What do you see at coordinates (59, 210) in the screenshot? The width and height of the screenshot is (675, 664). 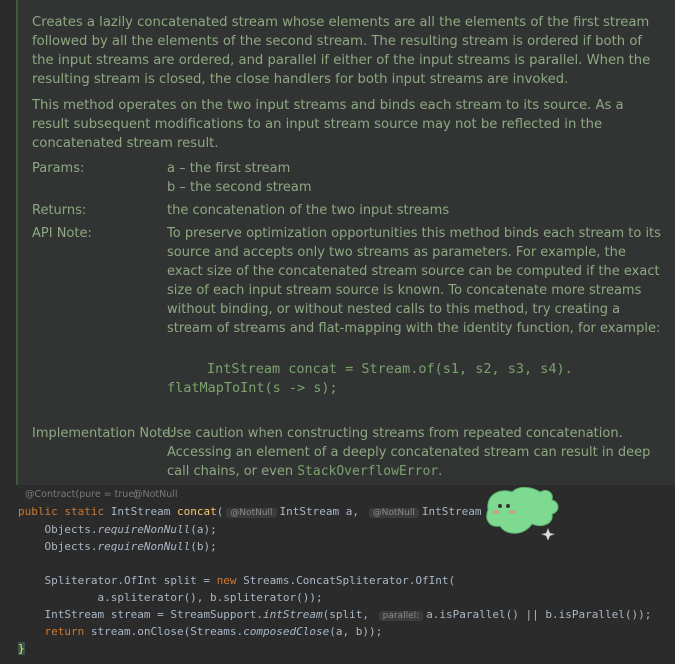 I see `returns-label: Returns:` at bounding box center [59, 210].